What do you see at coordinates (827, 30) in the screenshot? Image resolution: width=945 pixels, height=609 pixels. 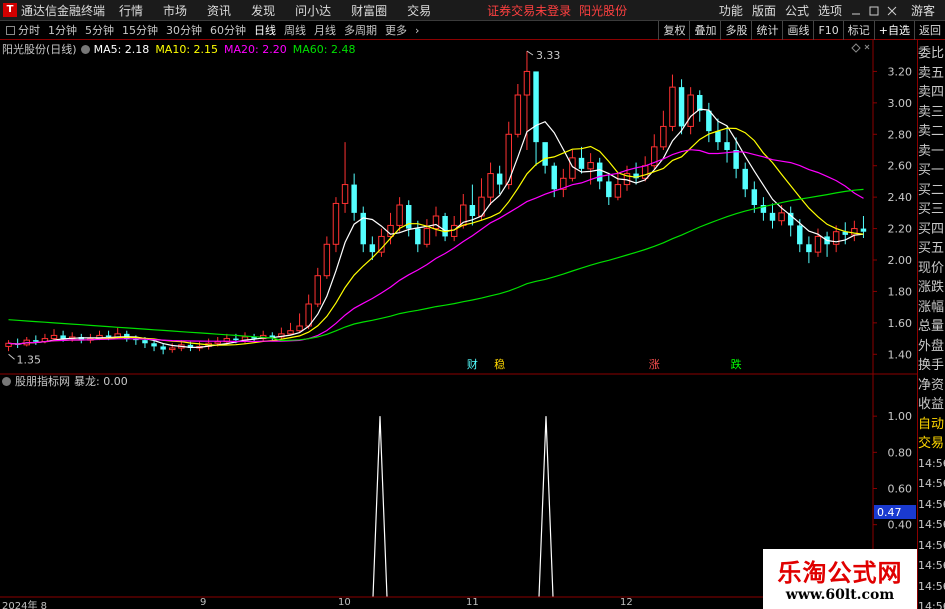 I see `tool-f10: F10` at bounding box center [827, 30].